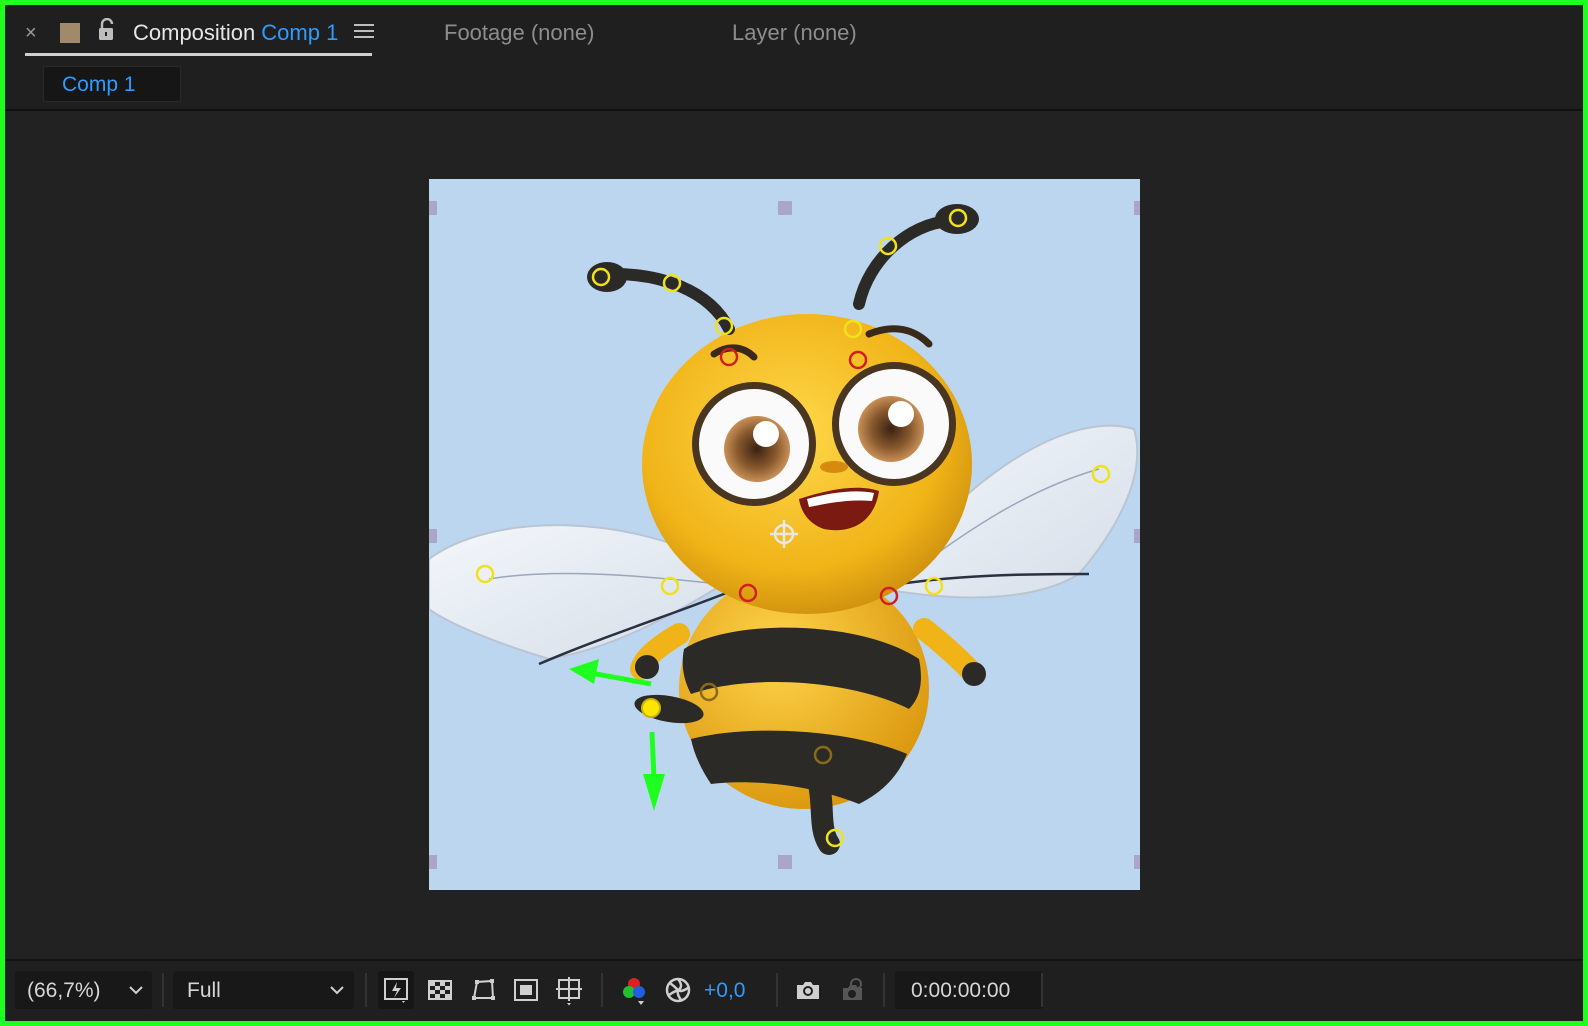 This screenshot has height=1026, width=1588. Describe the element at coordinates (364, 32) in the screenshot. I see `panel-menu-icon` at that location.